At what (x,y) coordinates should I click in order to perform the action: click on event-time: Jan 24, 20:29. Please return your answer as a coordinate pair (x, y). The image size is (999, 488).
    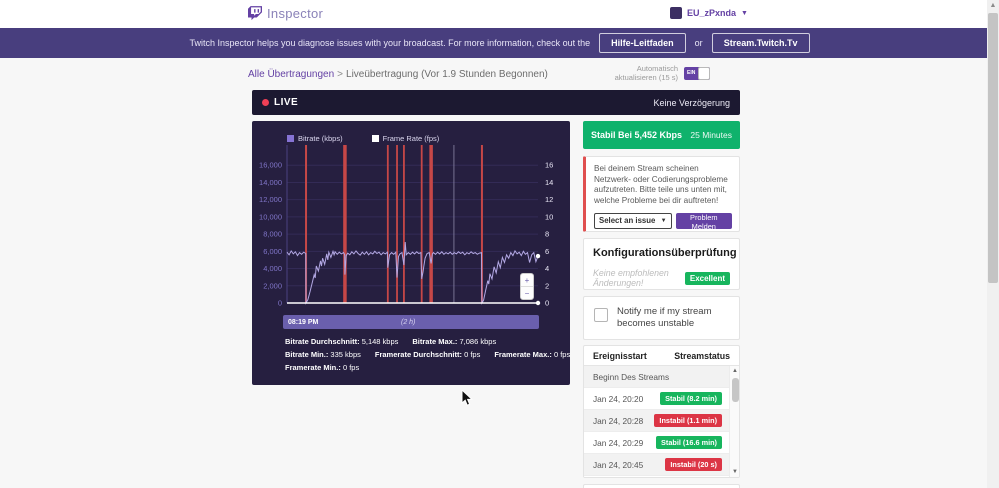
    Looking at the image, I should click on (618, 442).